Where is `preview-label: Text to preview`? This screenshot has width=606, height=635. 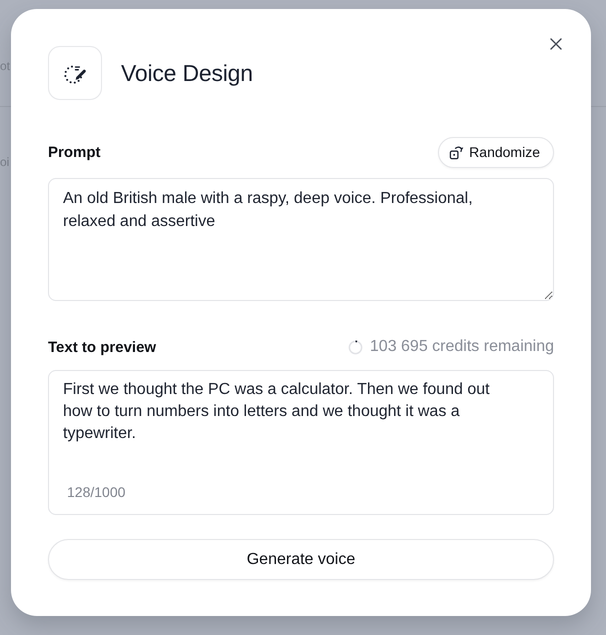 preview-label: Text to preview is located at coordinates (102, 347).